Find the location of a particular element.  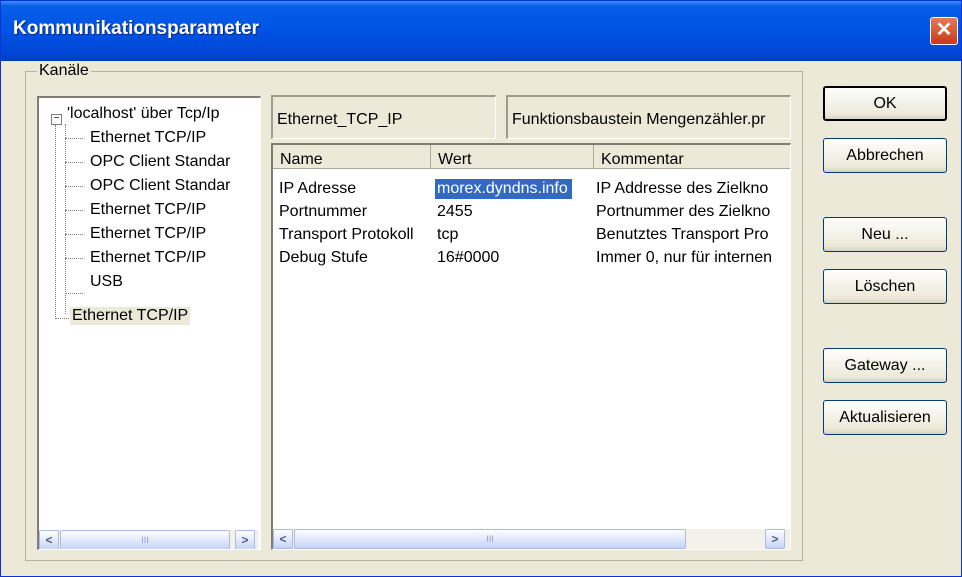

title-bar: Kommunikationsparameter ✕ is located at coordinates (481, 31).